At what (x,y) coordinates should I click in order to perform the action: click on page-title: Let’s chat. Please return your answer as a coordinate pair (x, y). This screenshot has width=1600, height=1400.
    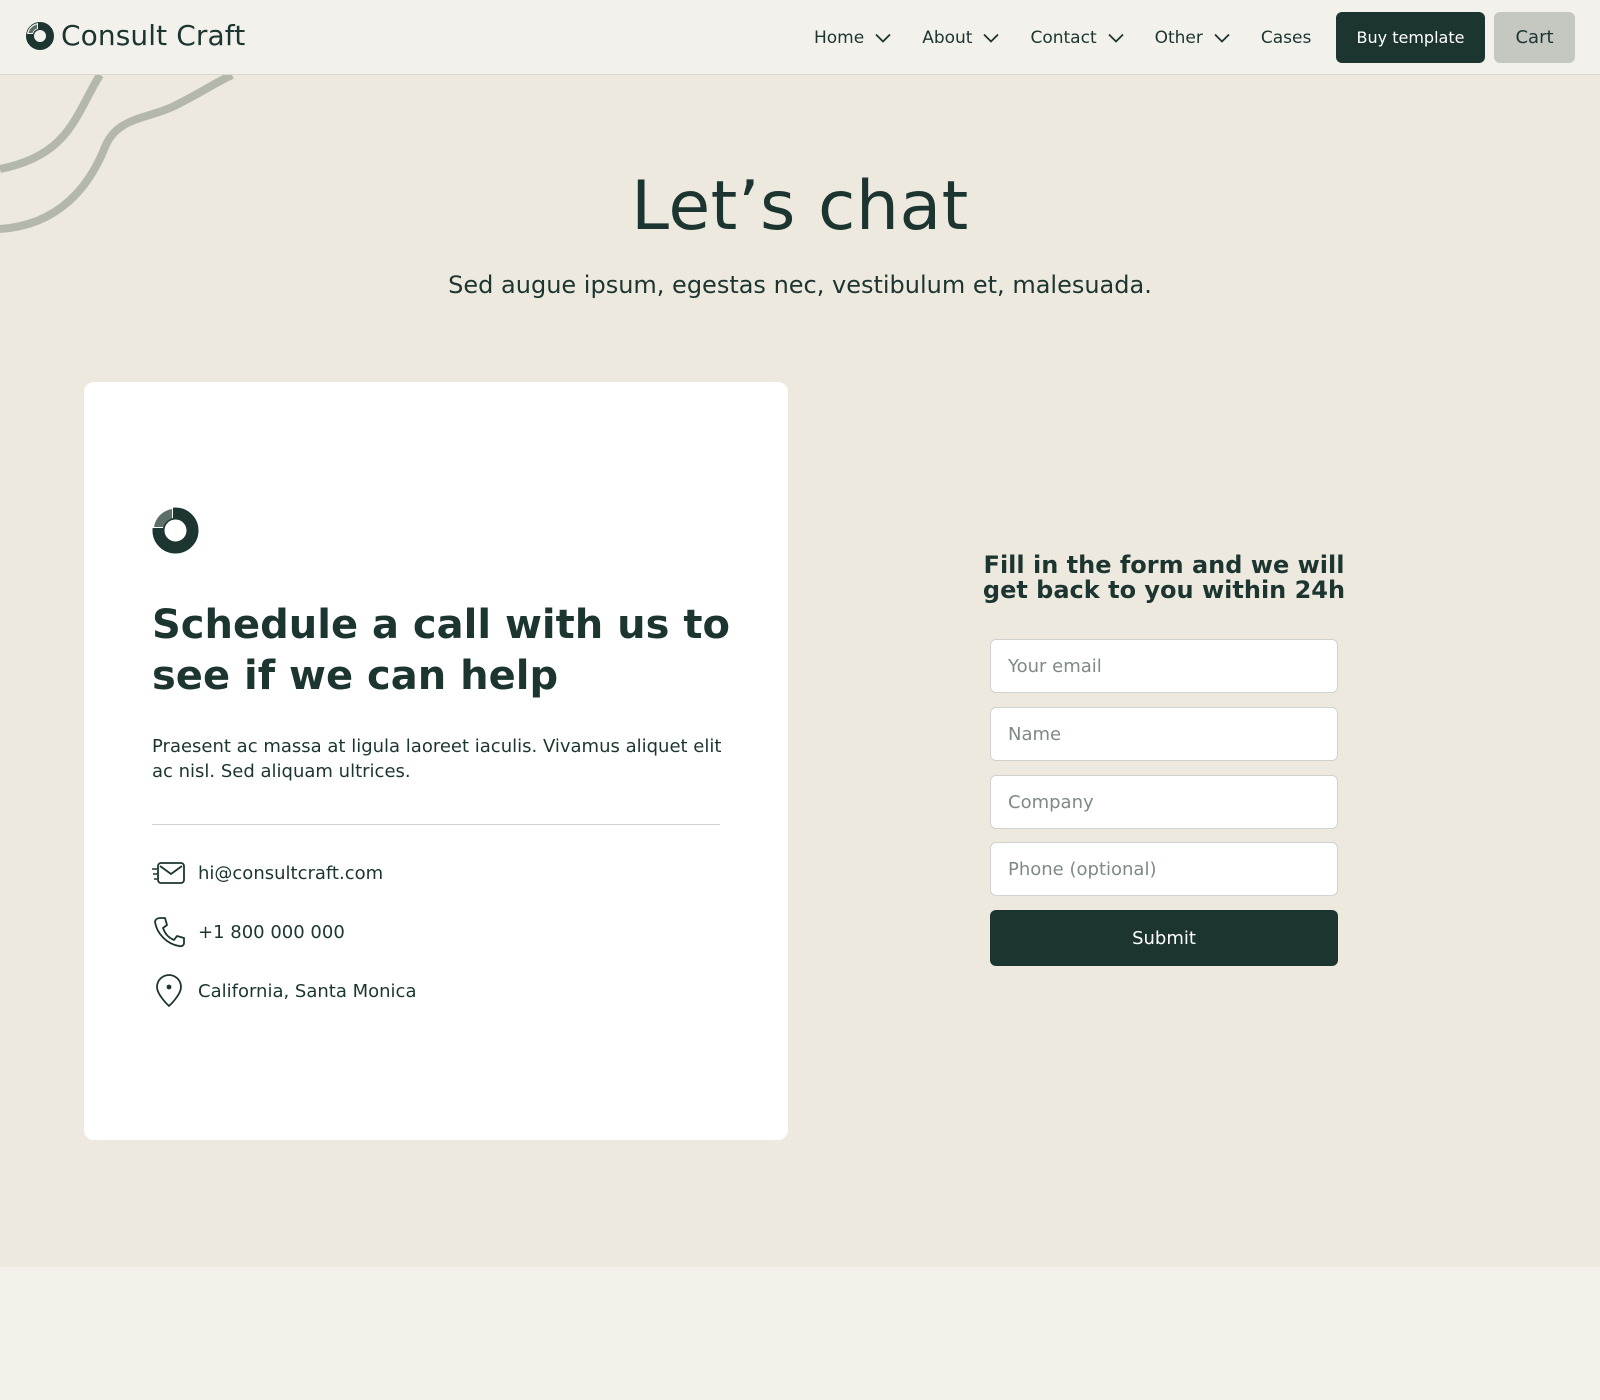
    Looking at the image, I should click on (800, 206).